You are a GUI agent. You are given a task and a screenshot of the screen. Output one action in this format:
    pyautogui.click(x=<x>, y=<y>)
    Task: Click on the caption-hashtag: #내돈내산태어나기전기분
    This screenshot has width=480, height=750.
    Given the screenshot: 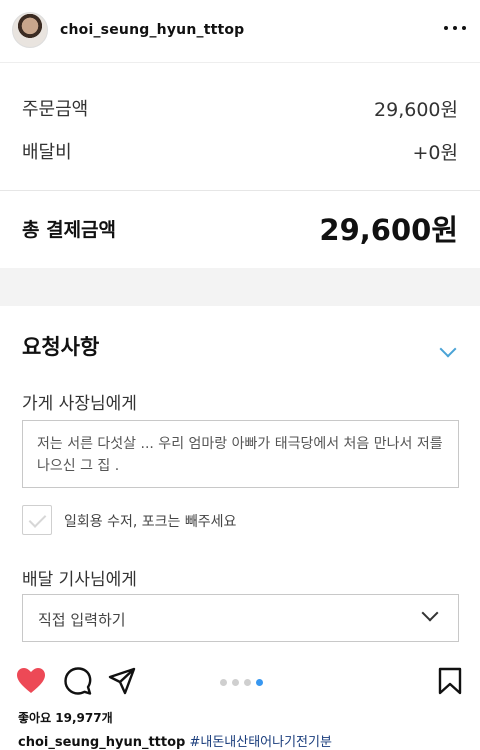 What is the action you would take?
    pyautogui.click(x=260, y=742)
    